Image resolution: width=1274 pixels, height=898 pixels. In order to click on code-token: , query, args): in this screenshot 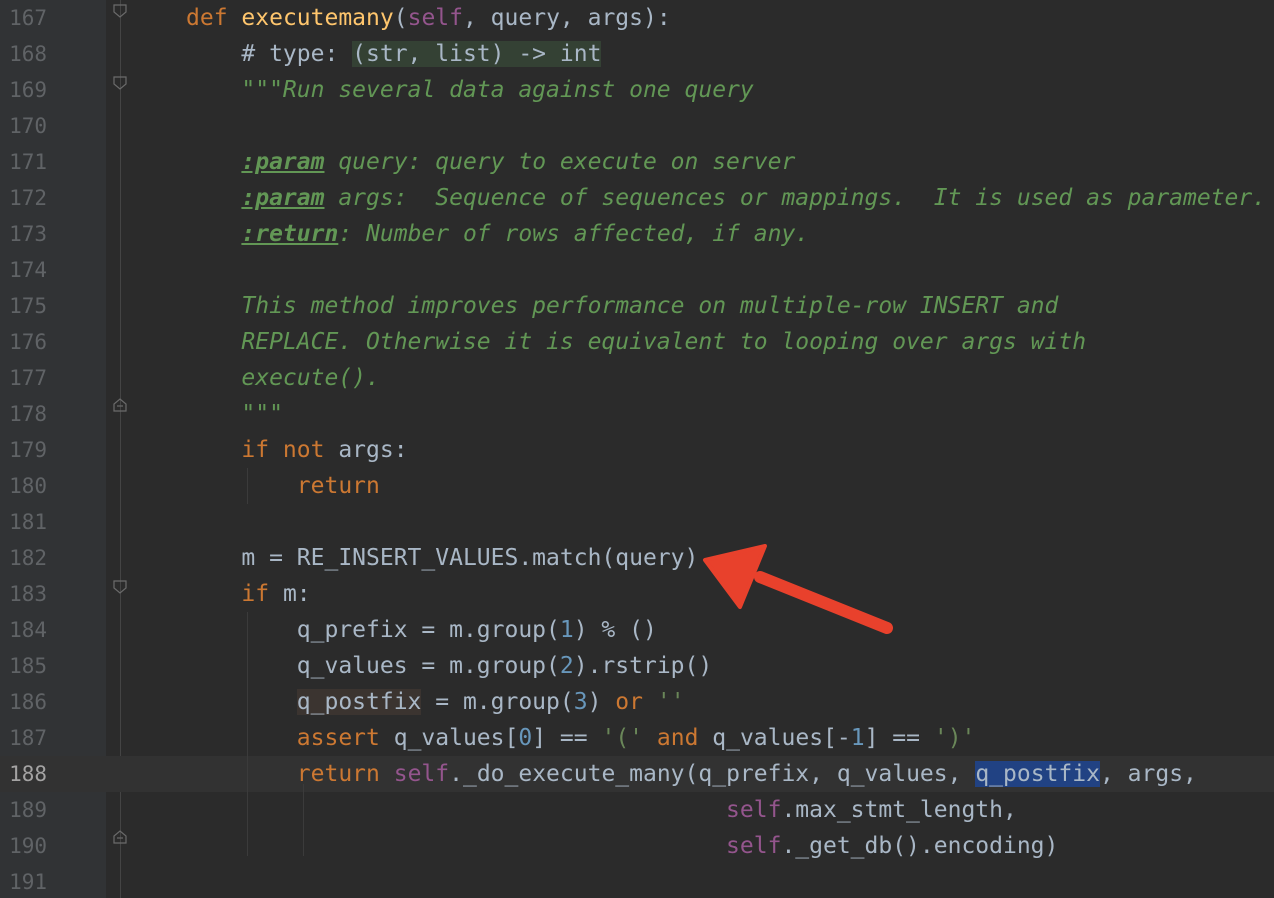, I will do `click(566, 18)`.